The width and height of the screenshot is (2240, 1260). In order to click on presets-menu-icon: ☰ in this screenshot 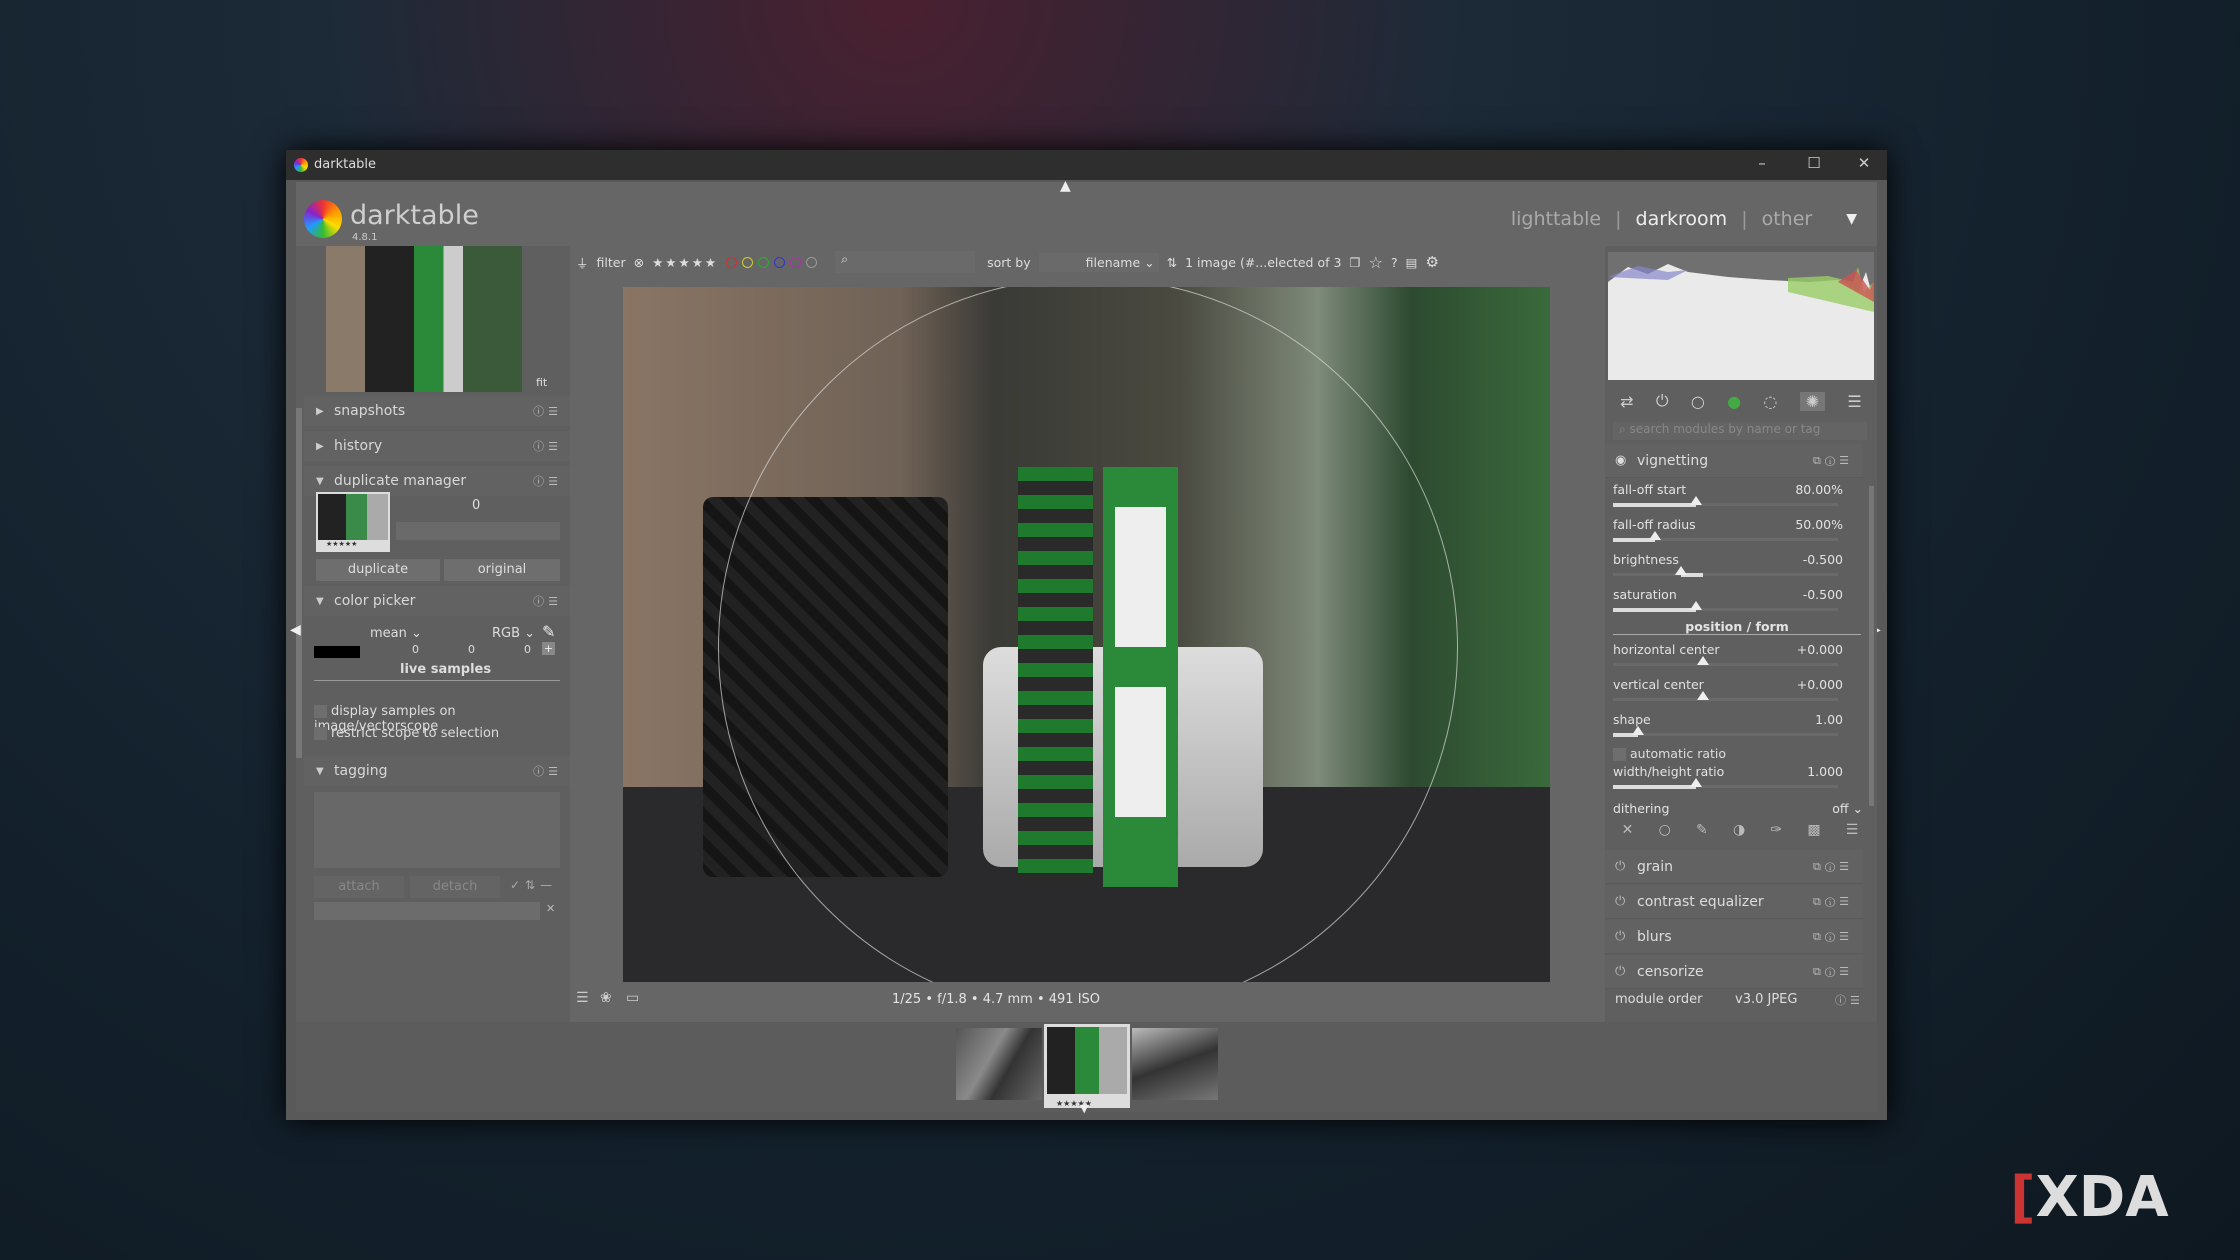, I will do `click(1854, 401)`.